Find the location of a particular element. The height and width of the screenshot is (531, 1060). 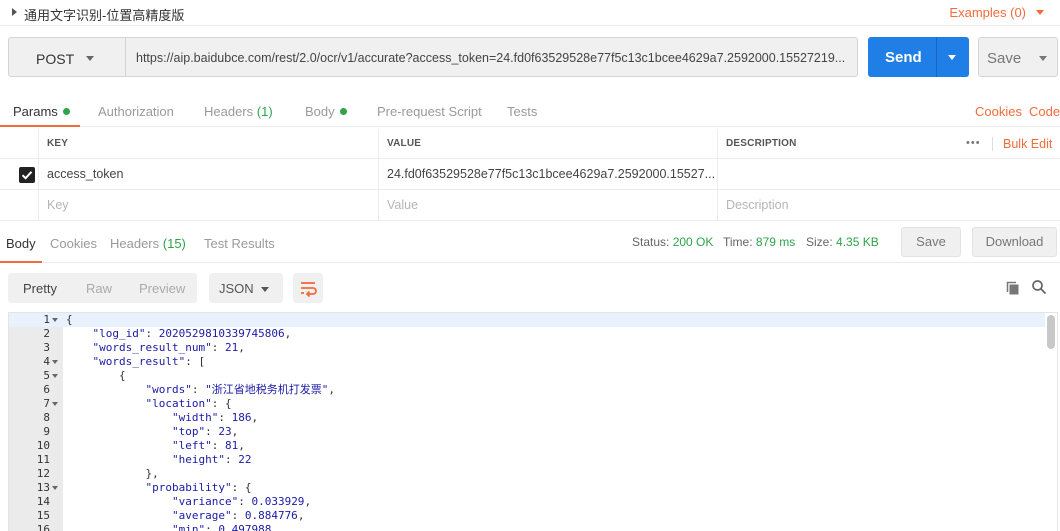

time-value: 879 ms is located at coordinates (775, 242).